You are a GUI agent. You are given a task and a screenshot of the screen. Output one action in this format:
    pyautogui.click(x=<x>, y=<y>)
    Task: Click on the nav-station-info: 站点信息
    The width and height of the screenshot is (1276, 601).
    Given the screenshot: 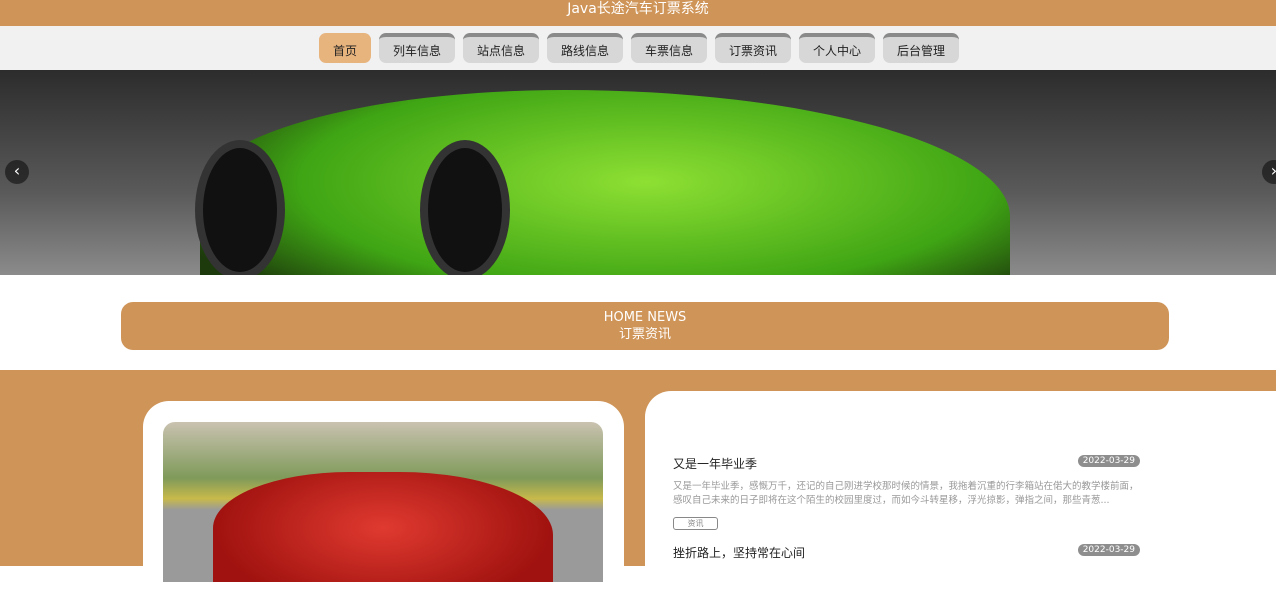 What is the action you would take?
    pyautogui.click(x=500, y=48)
    